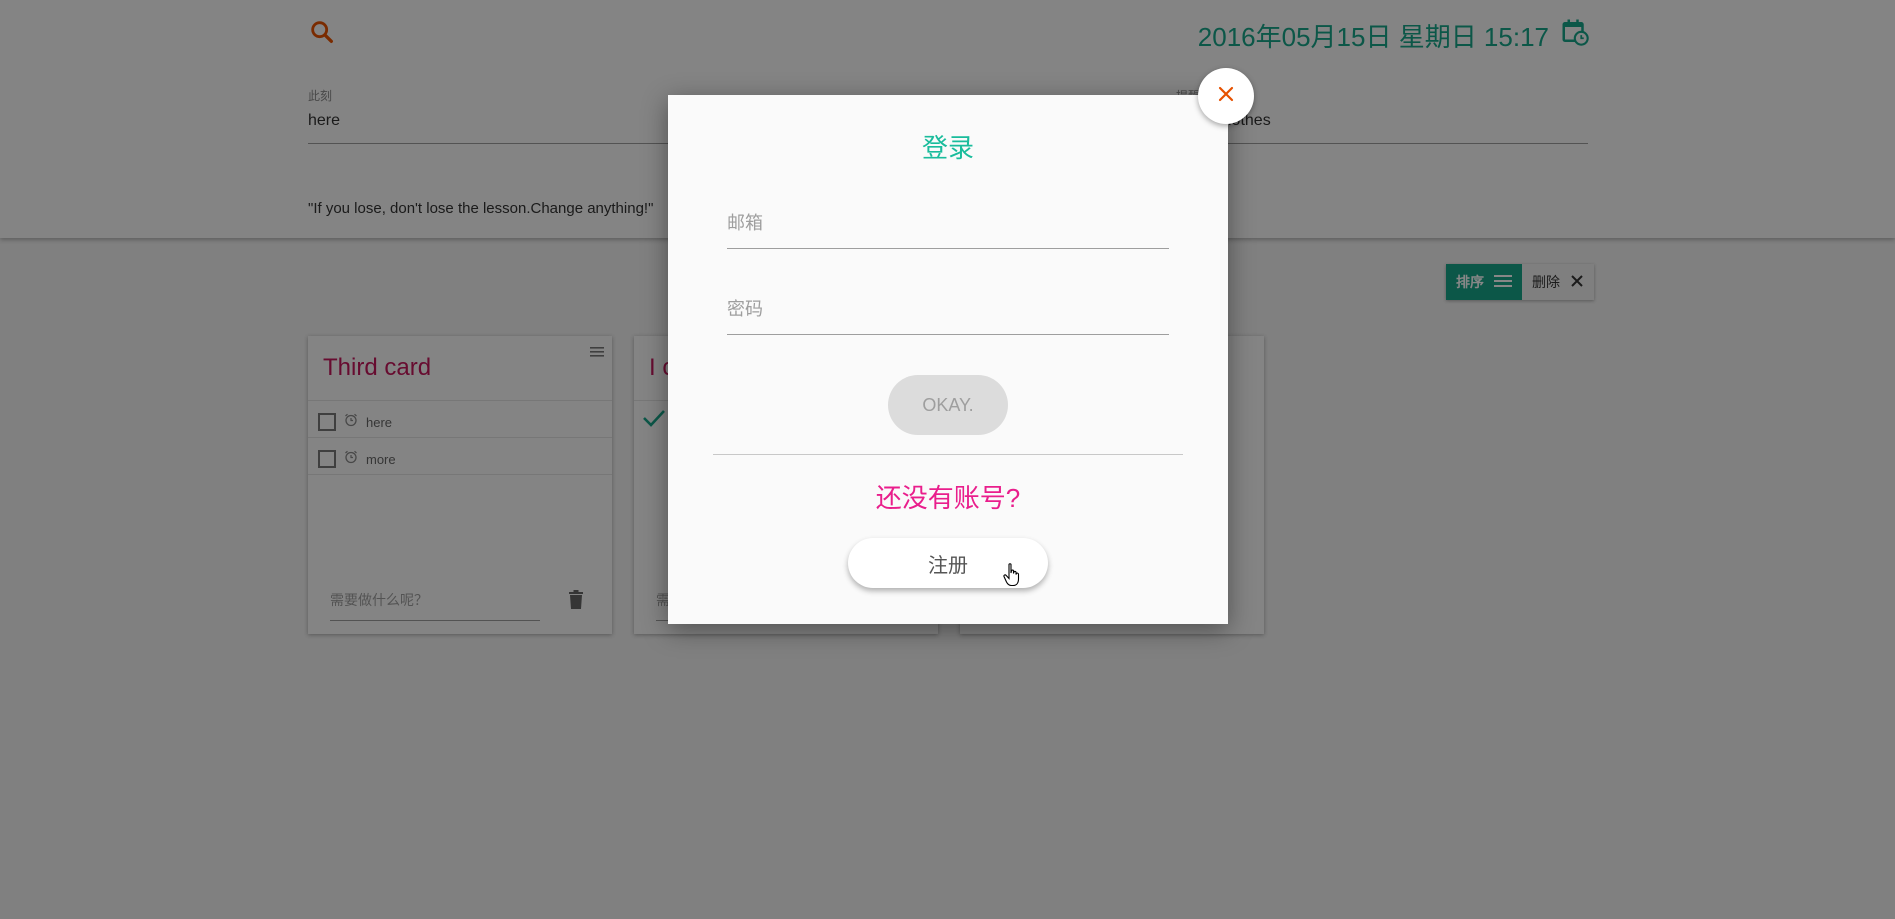  I want to click on password-field, so click(948, 317).